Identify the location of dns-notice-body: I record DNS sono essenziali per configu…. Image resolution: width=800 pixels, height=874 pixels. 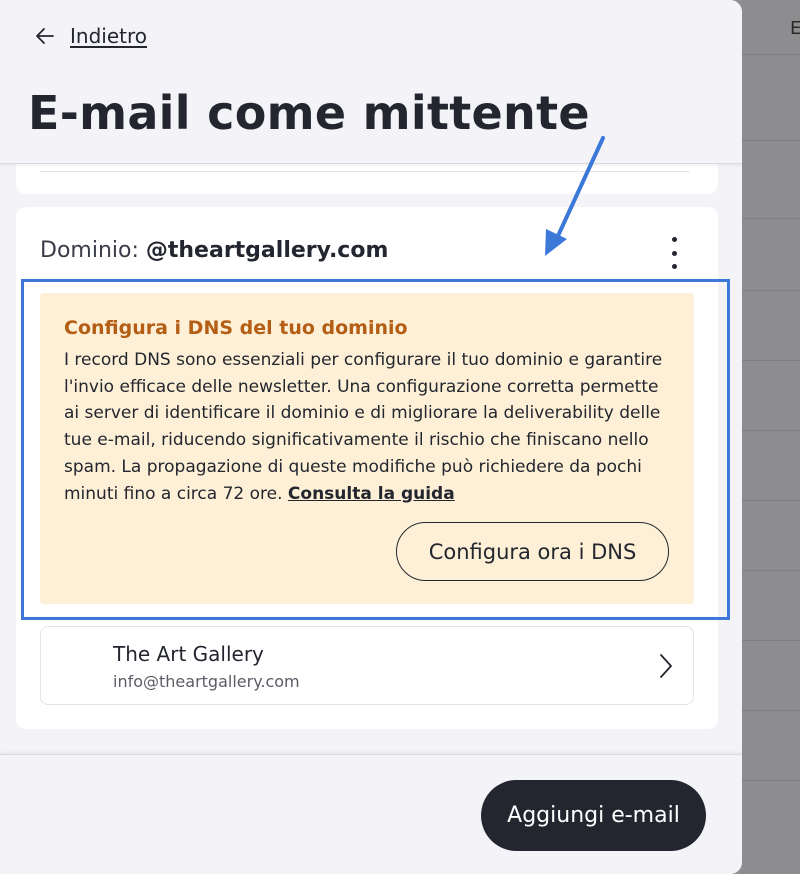
(367, 427).